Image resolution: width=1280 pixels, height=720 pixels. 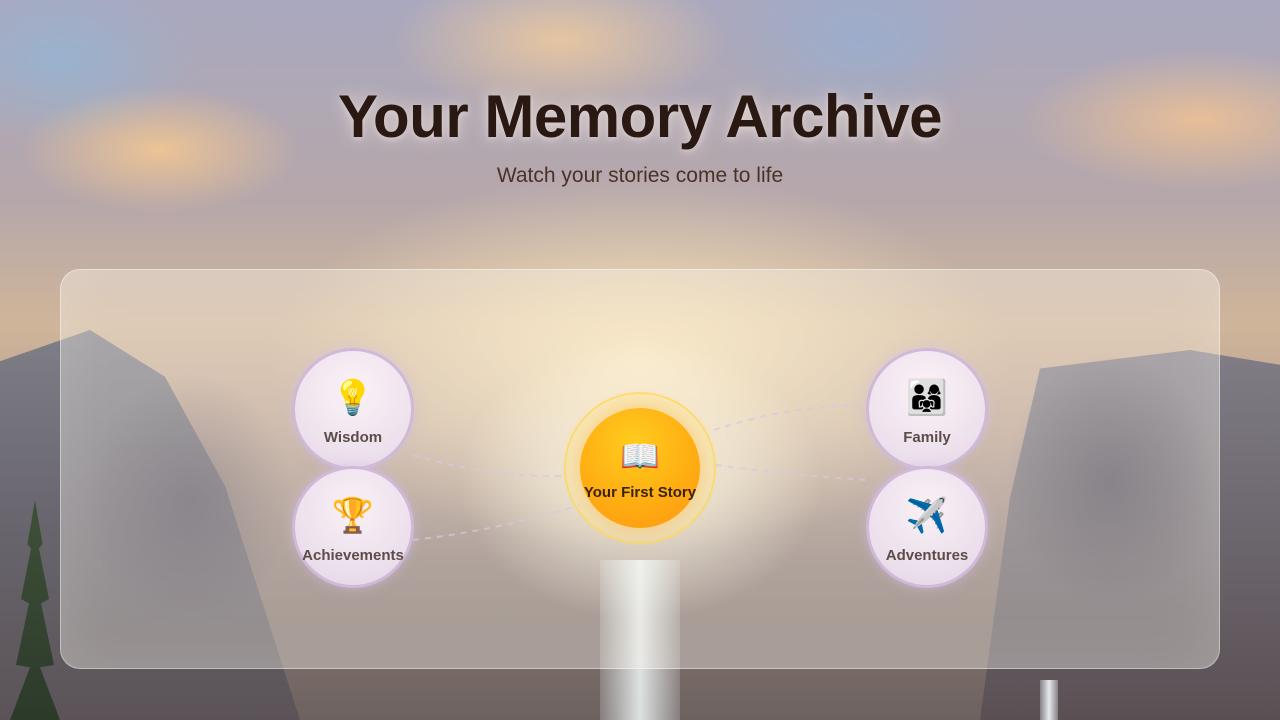 What do you see at coordinates (496, 522) in the screenshot?
I see `connector-achievements` at bounding box center [496, 522].